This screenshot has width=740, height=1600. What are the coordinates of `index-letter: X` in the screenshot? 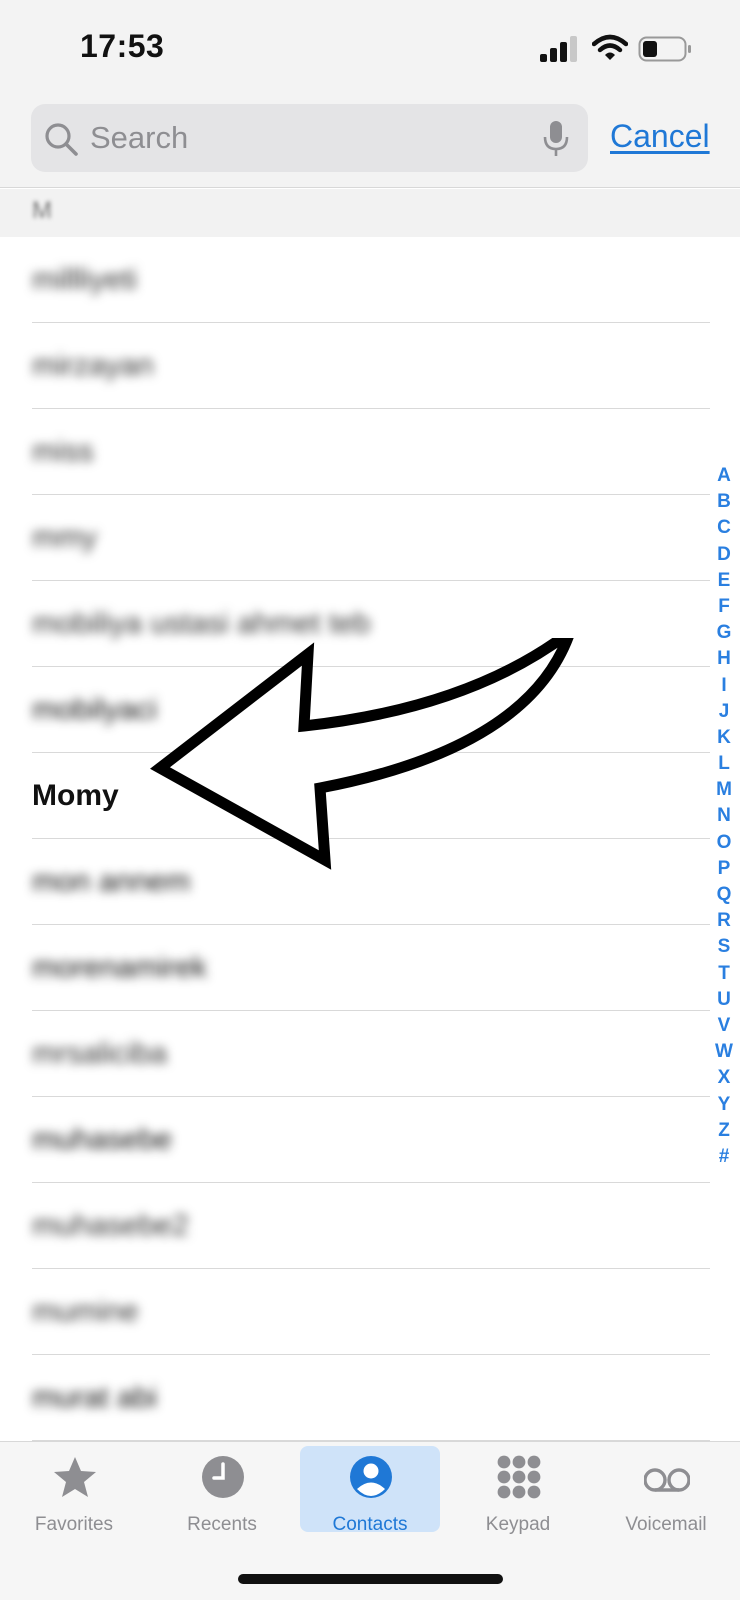 It's located at (724, 1078).